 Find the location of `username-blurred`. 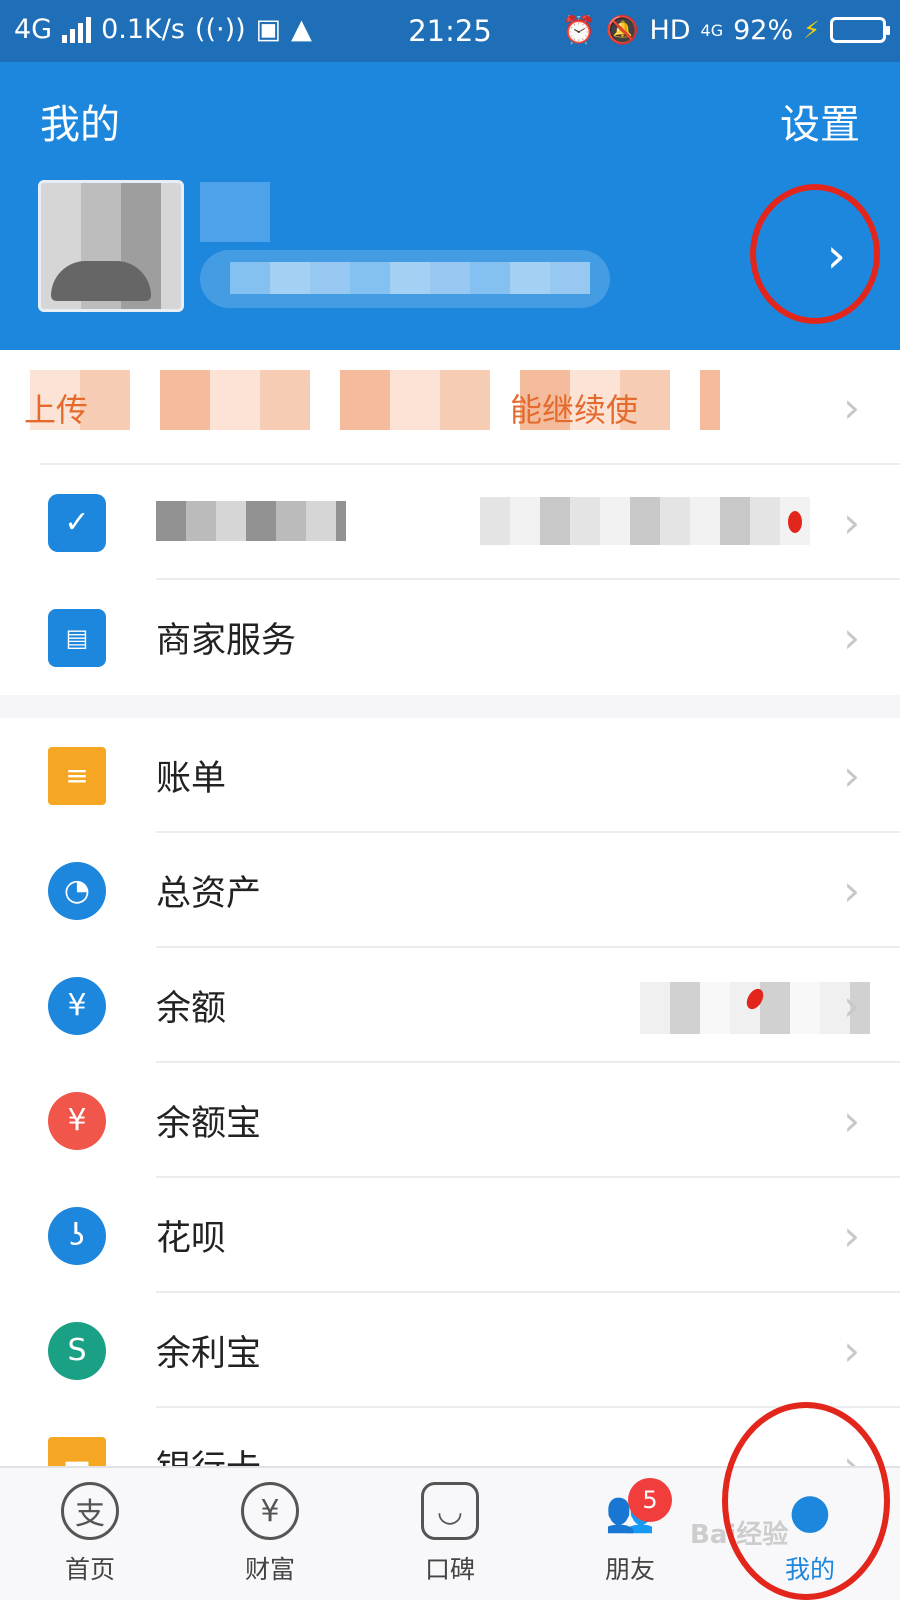

username-blurred is located at coordinates (235, 212).